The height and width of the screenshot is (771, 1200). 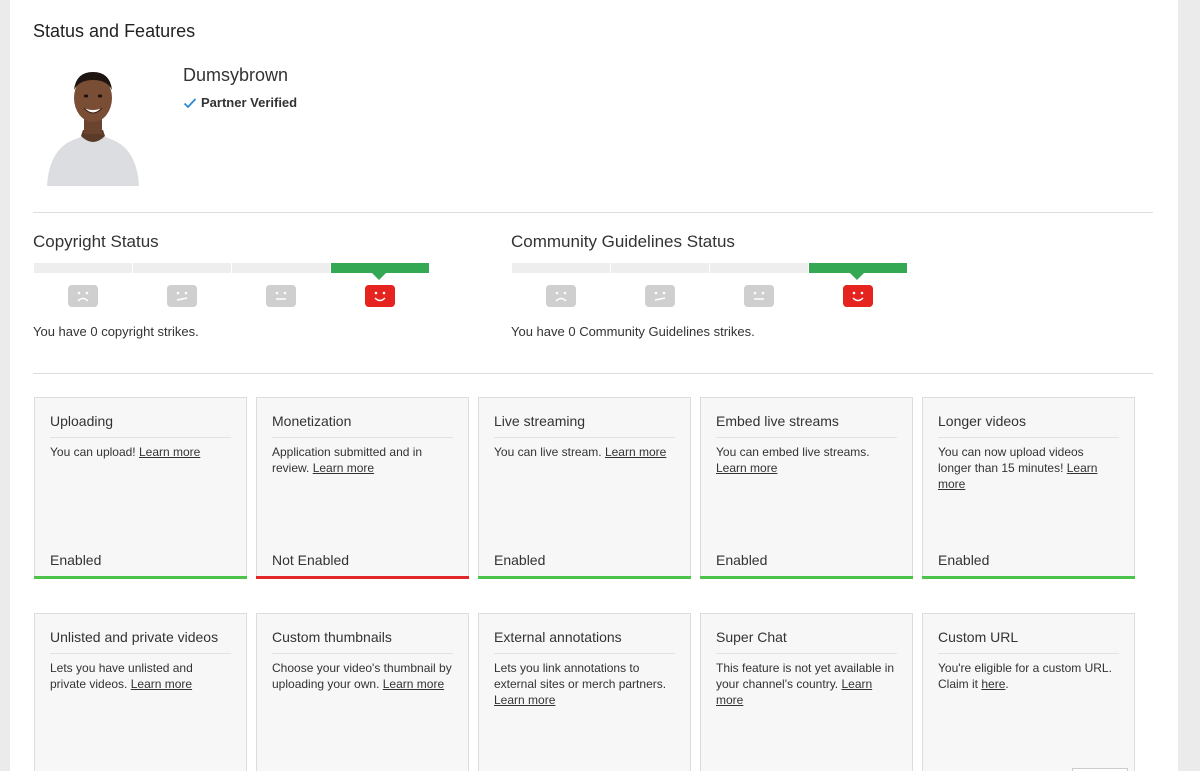 What do you see at coordinates (1028, 425) in the screenshot?
I see `feature-title: Longer videos` at bounding box center [1028, 425].